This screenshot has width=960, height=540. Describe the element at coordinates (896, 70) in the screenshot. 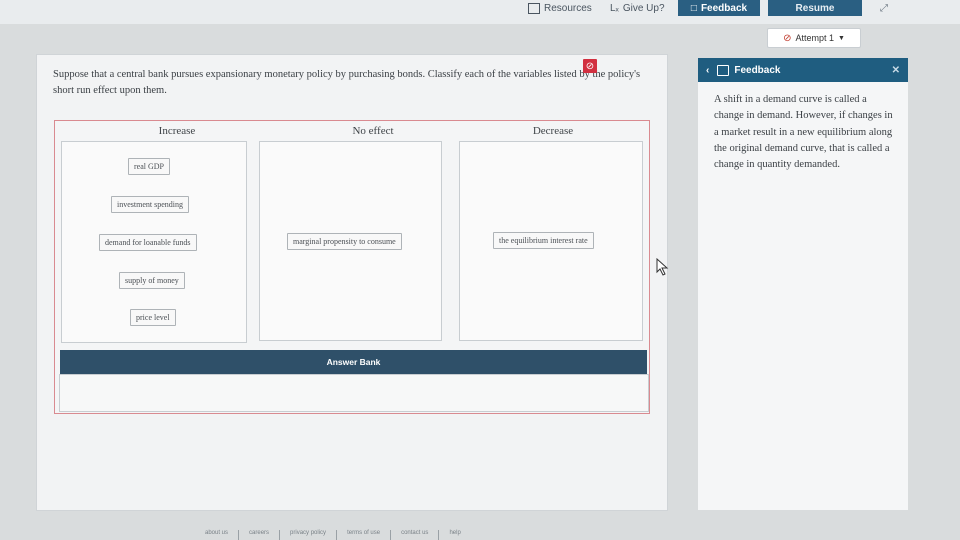

I see `close-icon: ✕` at that location.